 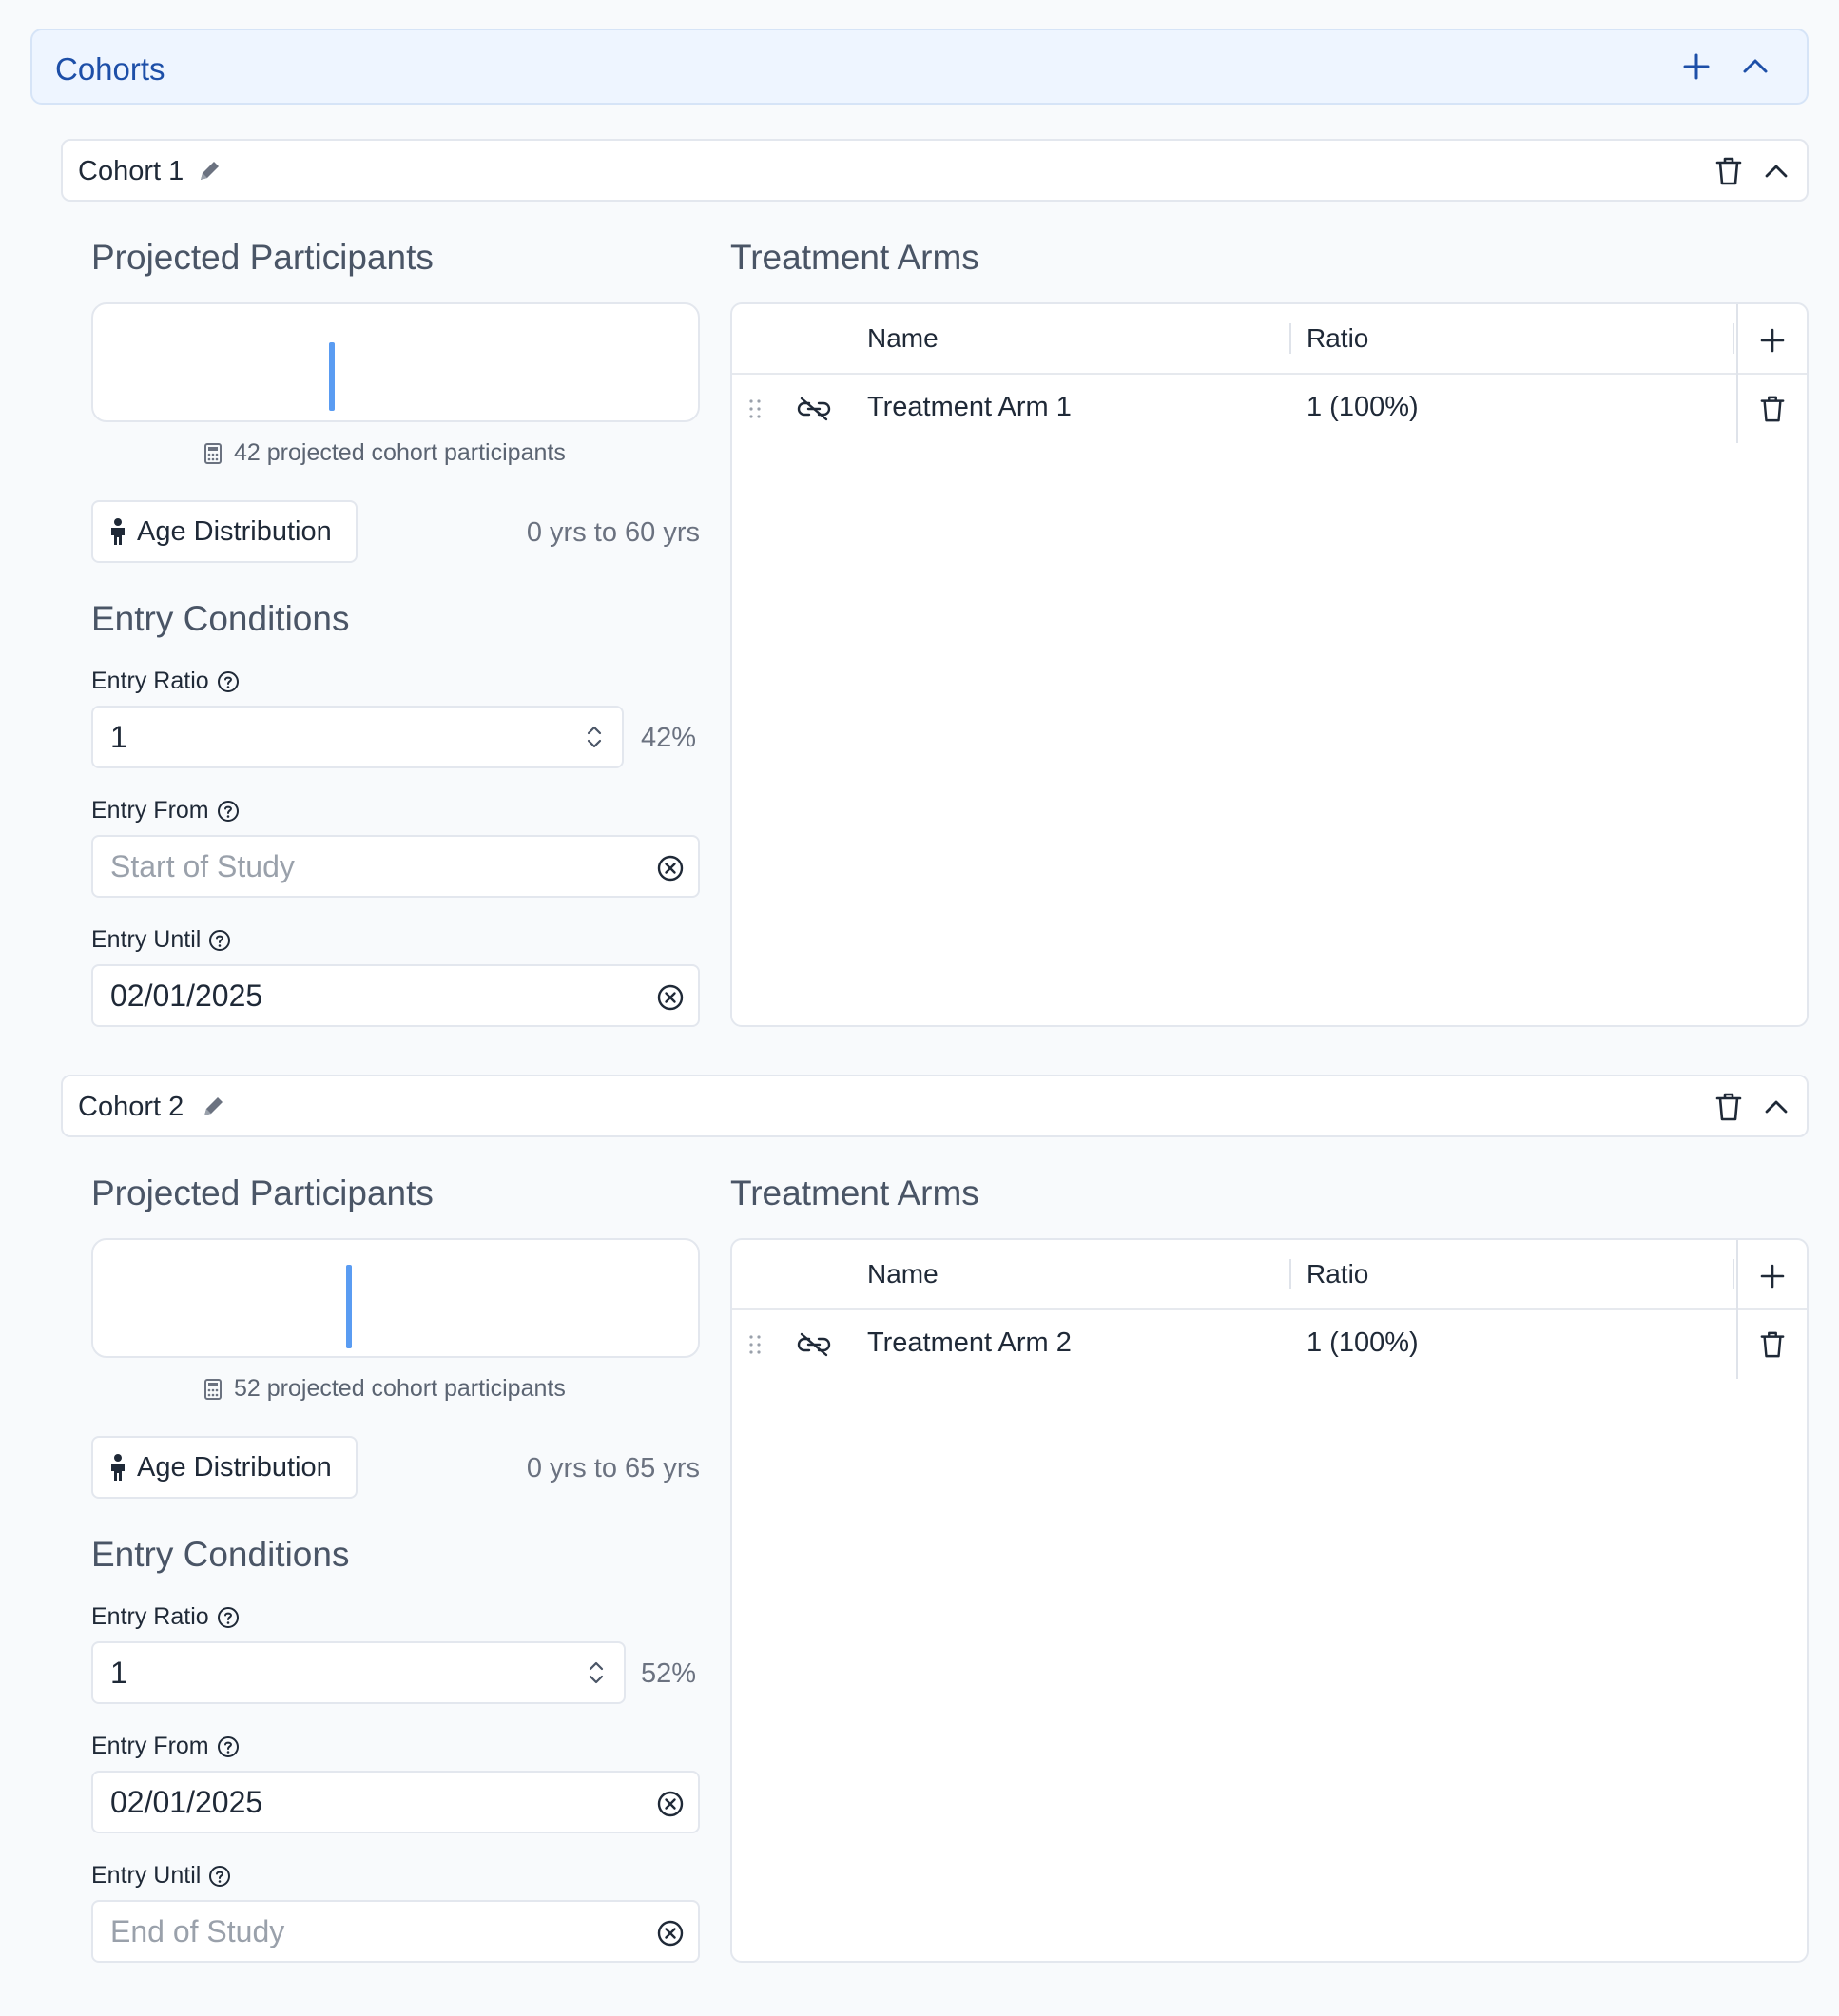 I want to click on entry-ratio-percent: 52%, so click(x=669, y=1673).